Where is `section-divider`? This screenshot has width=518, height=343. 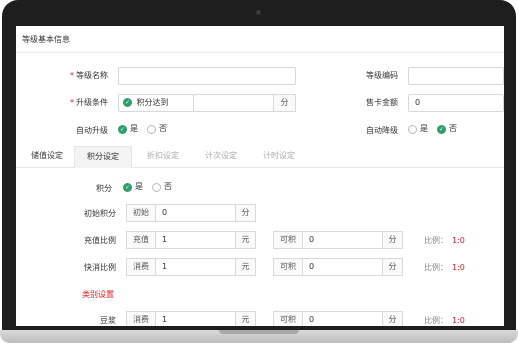
section-divider is located at coordinates (260, 52).